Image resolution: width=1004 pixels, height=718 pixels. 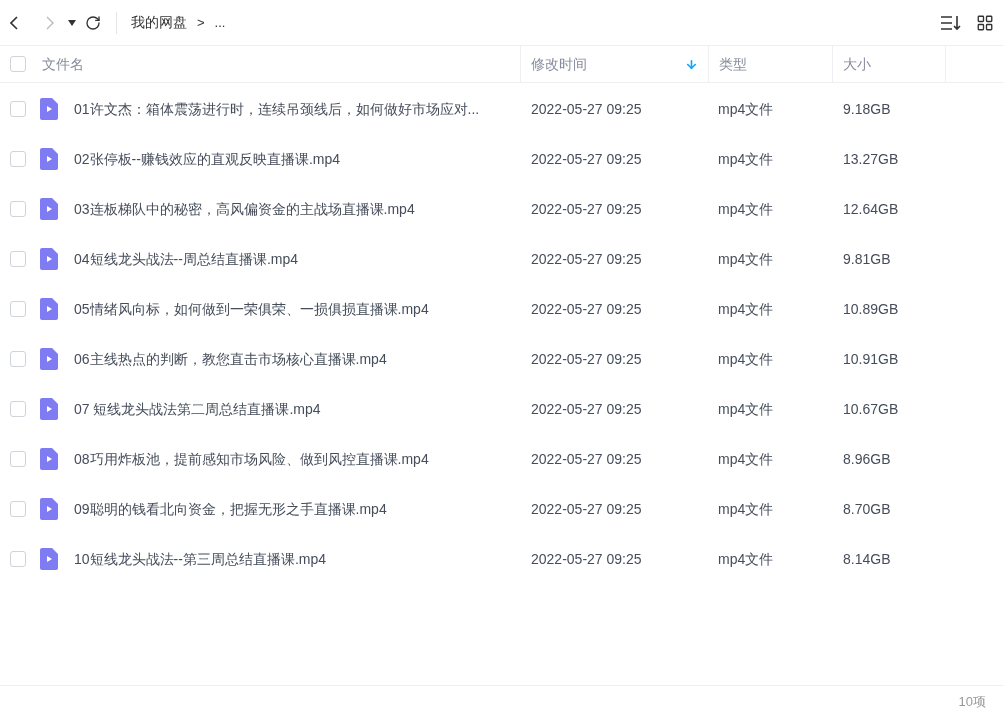 I want to click on file-row: 06主线热点的判断，教您直击市场核心直播课.mp4 2022-05-27 09:25 mp4文件 10.91GB, so click(x=502, y=359).